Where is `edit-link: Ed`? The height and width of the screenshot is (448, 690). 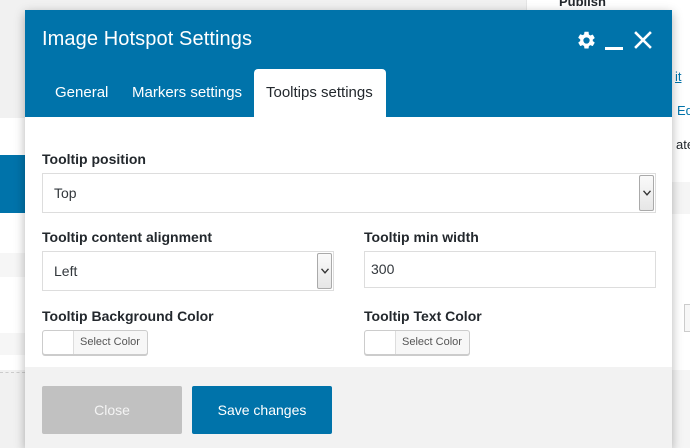 edit-link: Ed is located at coordinates (683, 110).